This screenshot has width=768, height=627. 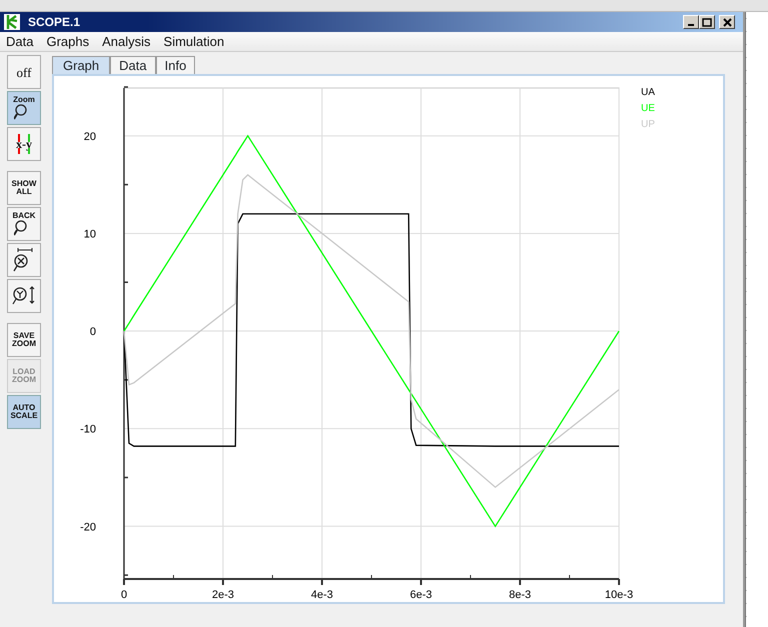 What do you see at coordinates (619, 595) in the screenshot?
I see `x-tick-label: 10e-3` at bounding box center [619, 595].